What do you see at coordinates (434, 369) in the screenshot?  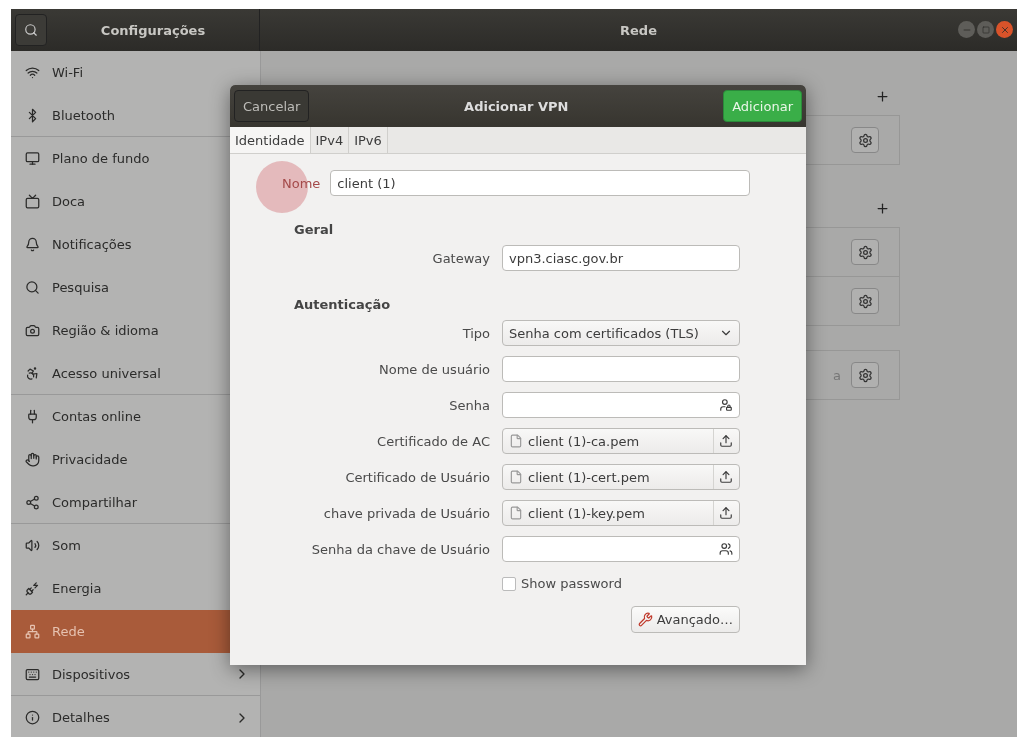 I see `field-label: Nome de usuário` at bounding box center [434, 369].